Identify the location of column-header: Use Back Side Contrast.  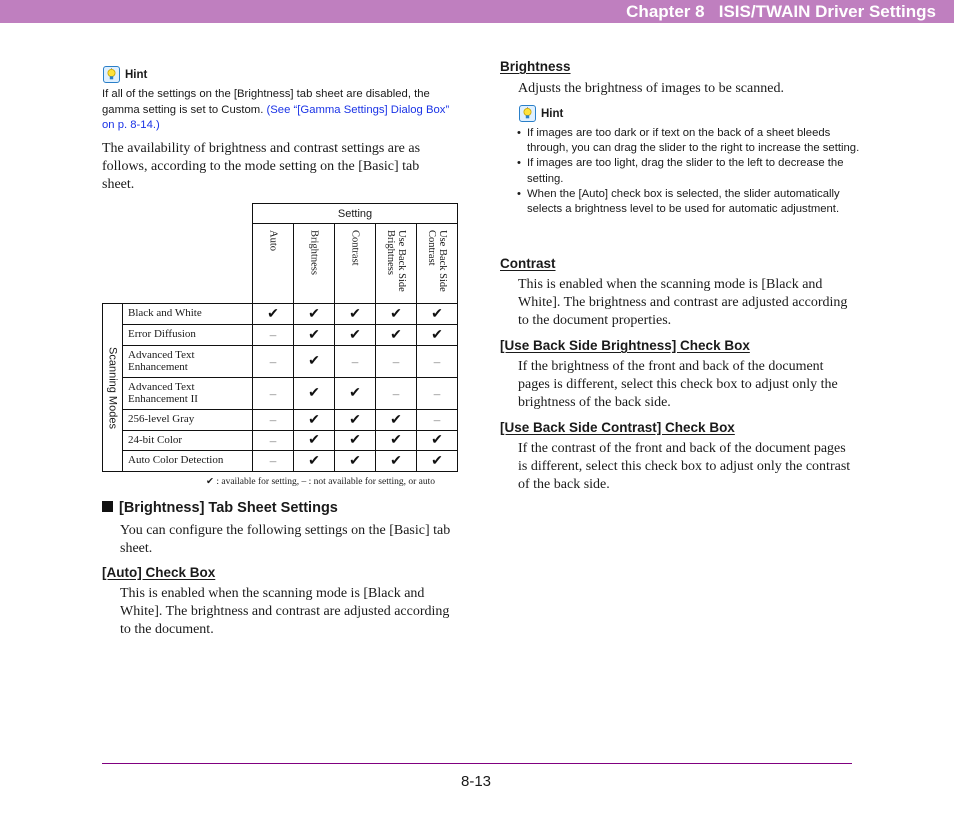
(437, 263).